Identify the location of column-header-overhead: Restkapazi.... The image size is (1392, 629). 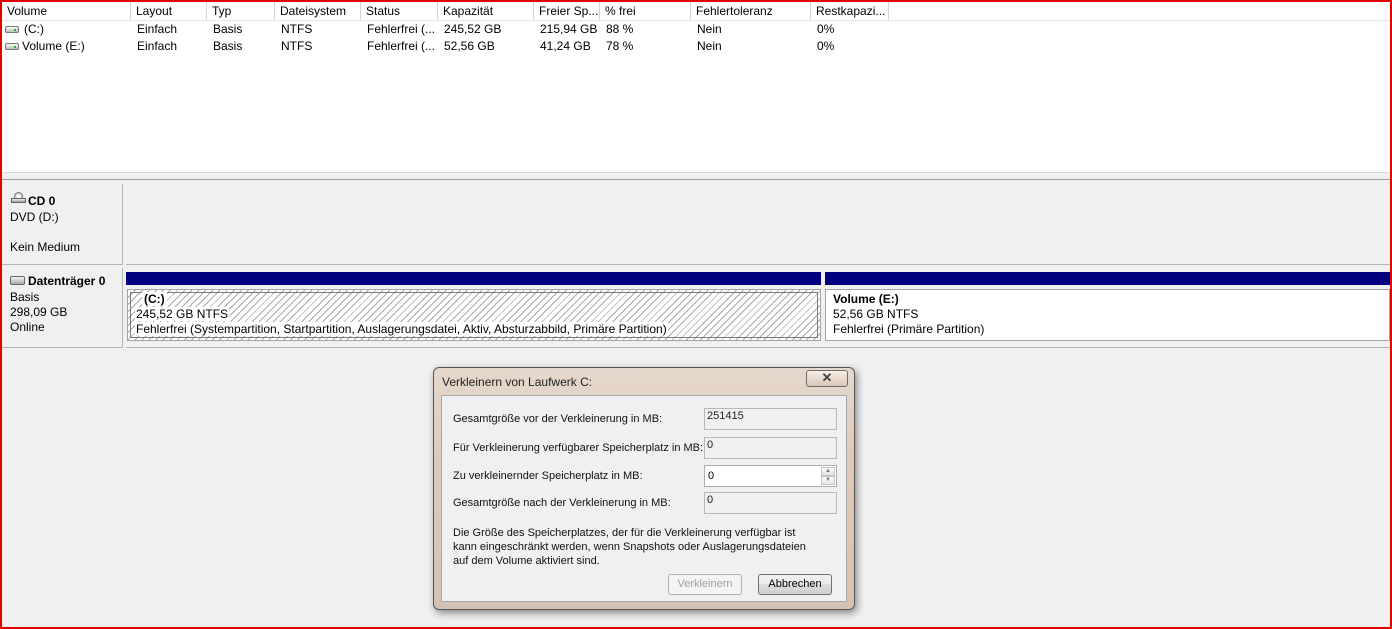
(850, 11).